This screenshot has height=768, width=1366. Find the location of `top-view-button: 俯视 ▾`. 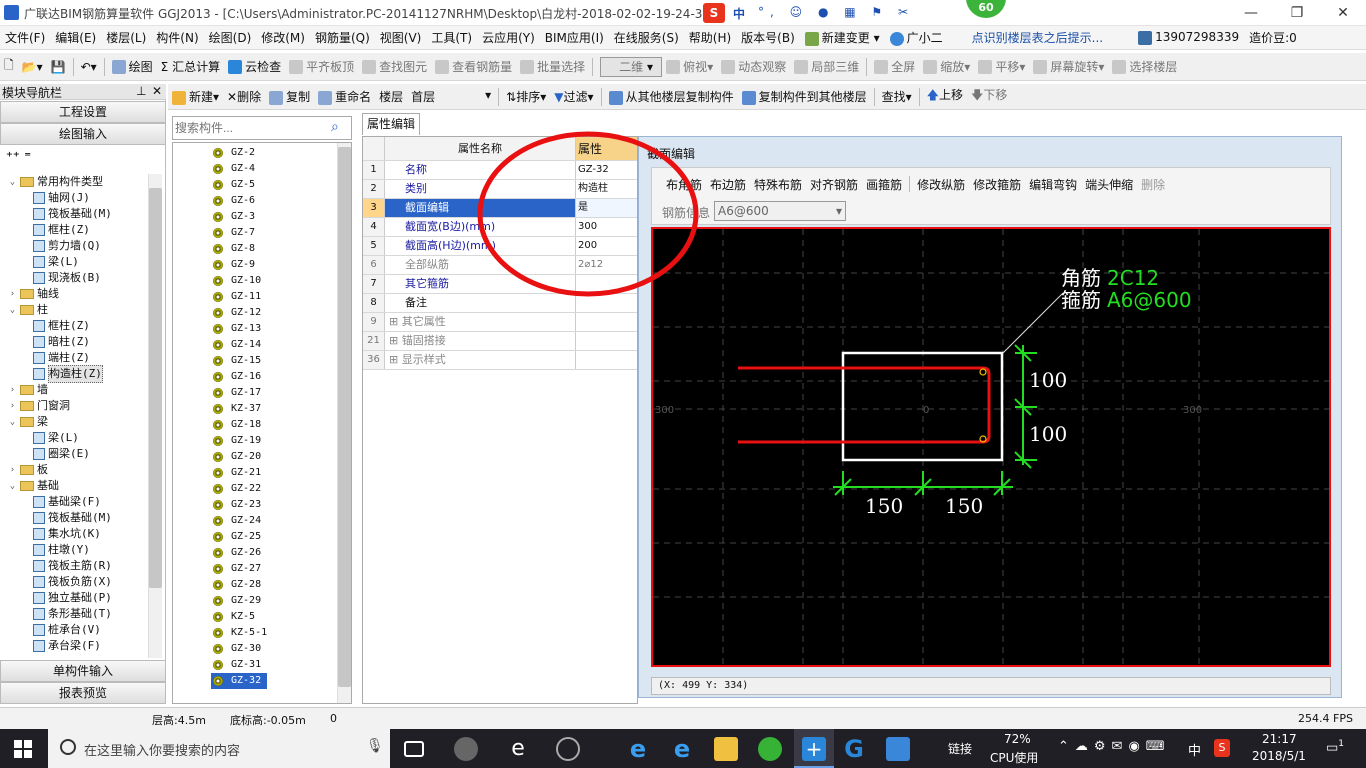

top-view-button: 俯视 ▾ is located at coordinates (689, 66).